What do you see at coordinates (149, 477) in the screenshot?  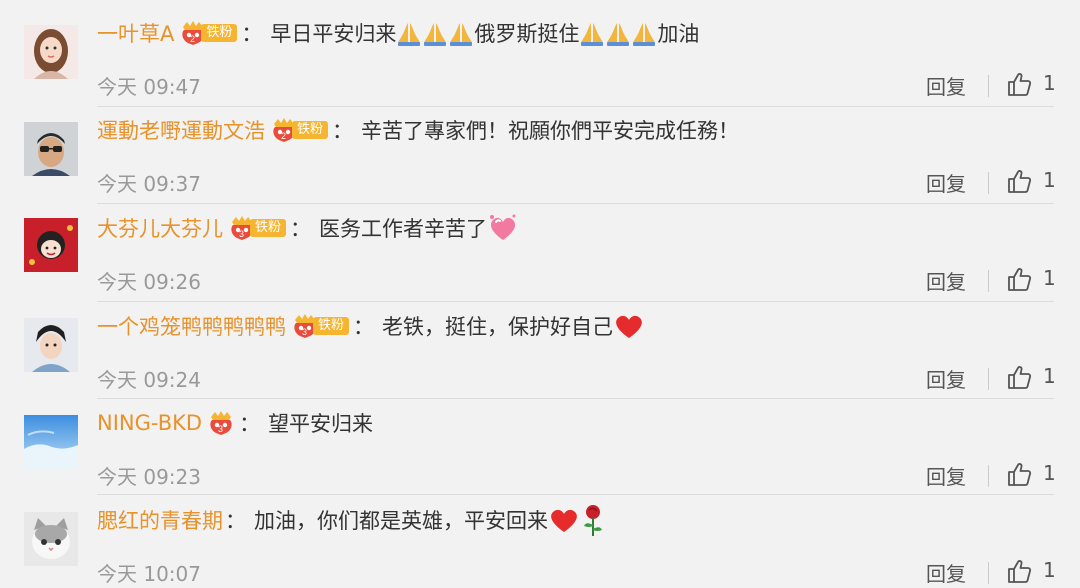 I see `comment-time: 今天 09:23` at bounding box center [149, 477].